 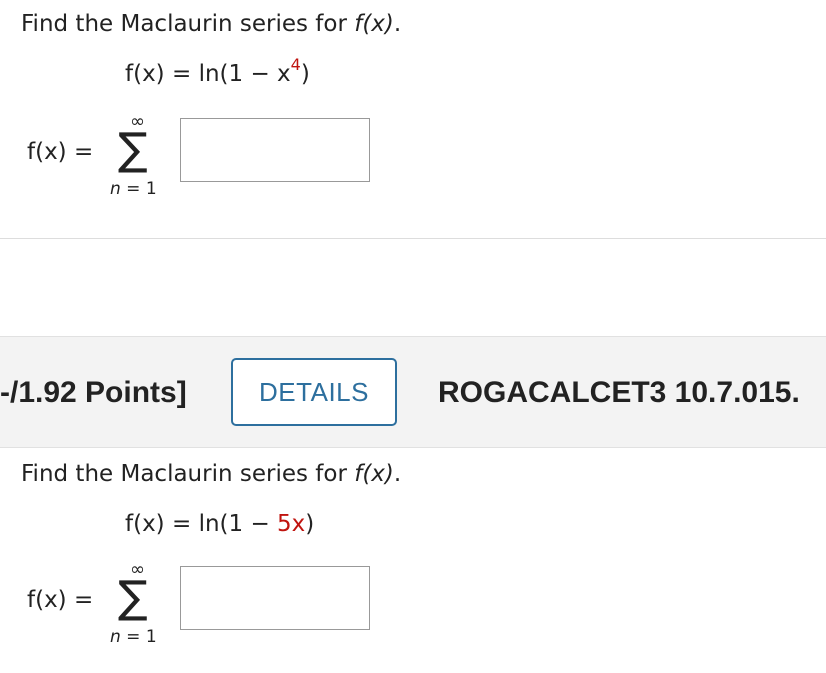 I want to click on problem1-prompt: Find the Maclaurin series for f(x)., so click(x=211, y=24).